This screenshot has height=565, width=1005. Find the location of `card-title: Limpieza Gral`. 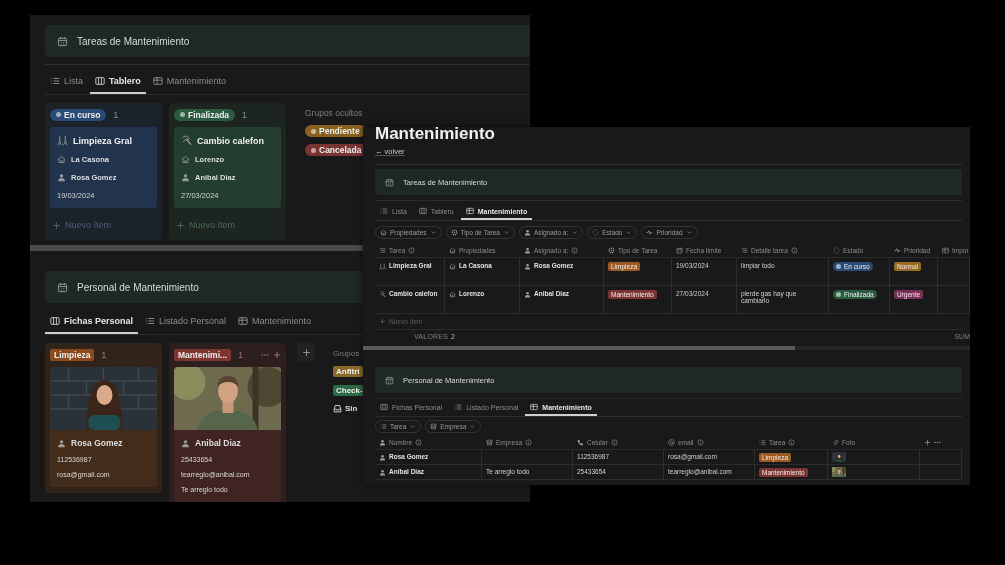

card-title: Limpieza Gral is located at coordinates (103, 140).